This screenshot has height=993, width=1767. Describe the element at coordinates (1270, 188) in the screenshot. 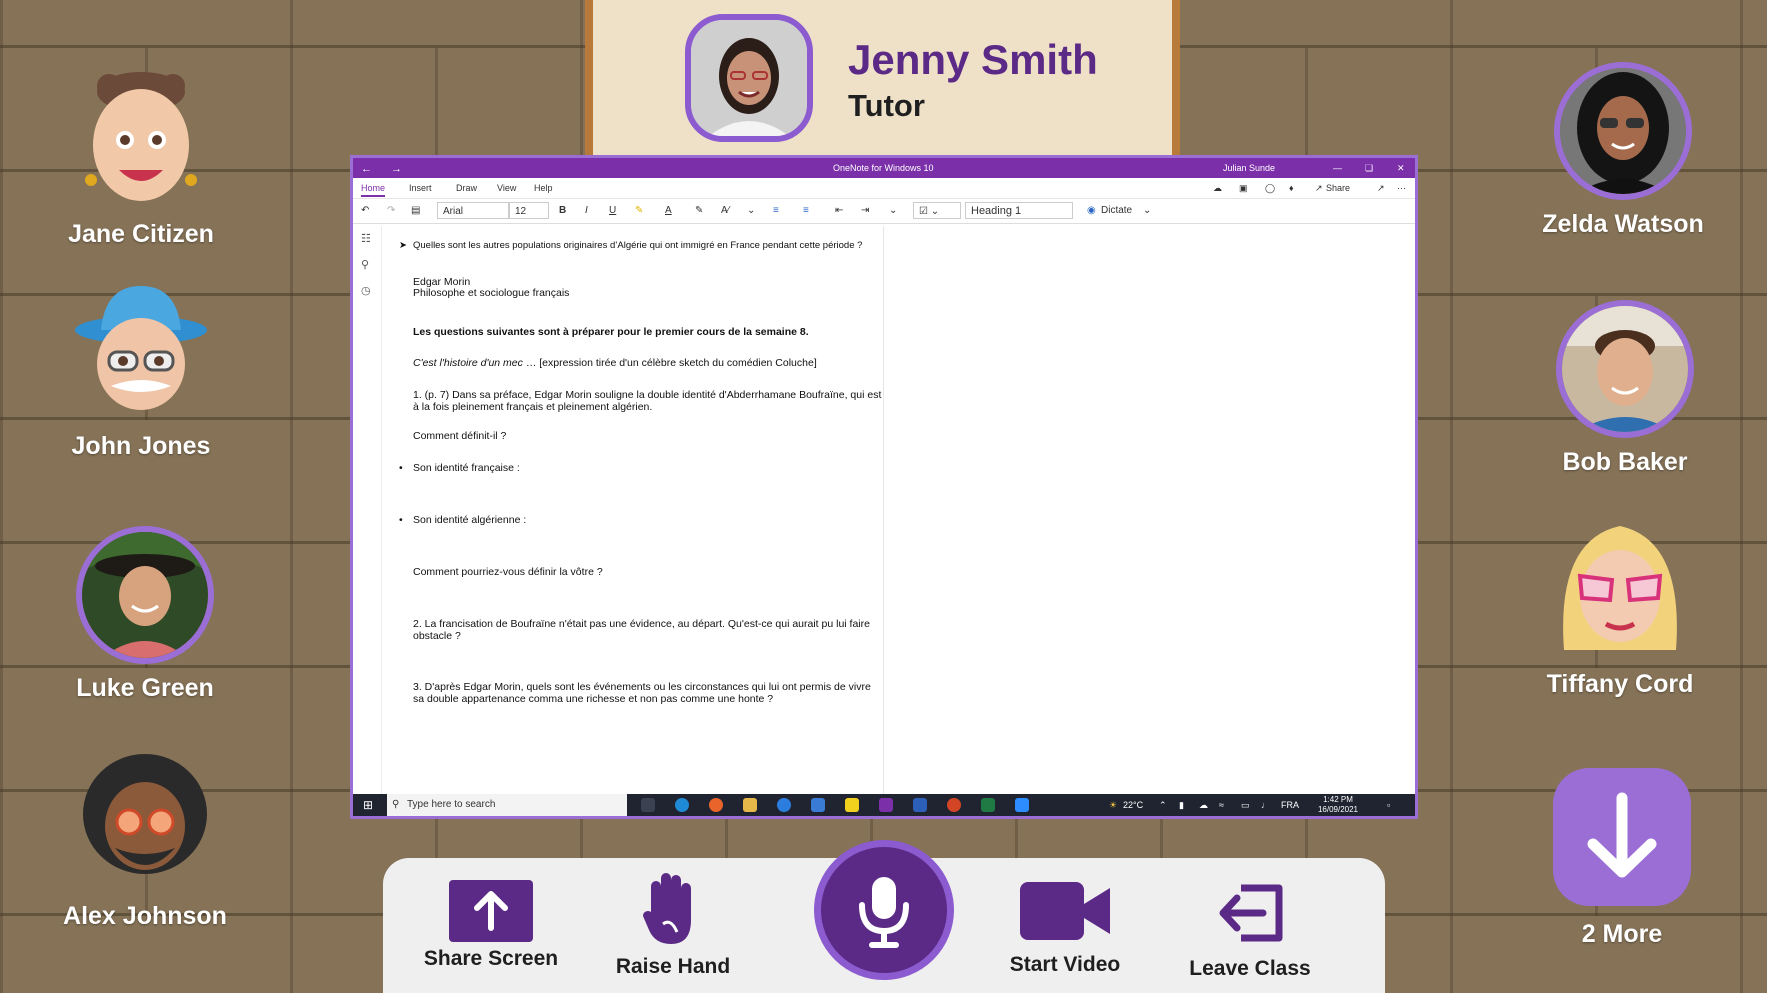

I see `lightbulb-icon: ◯` at that location.